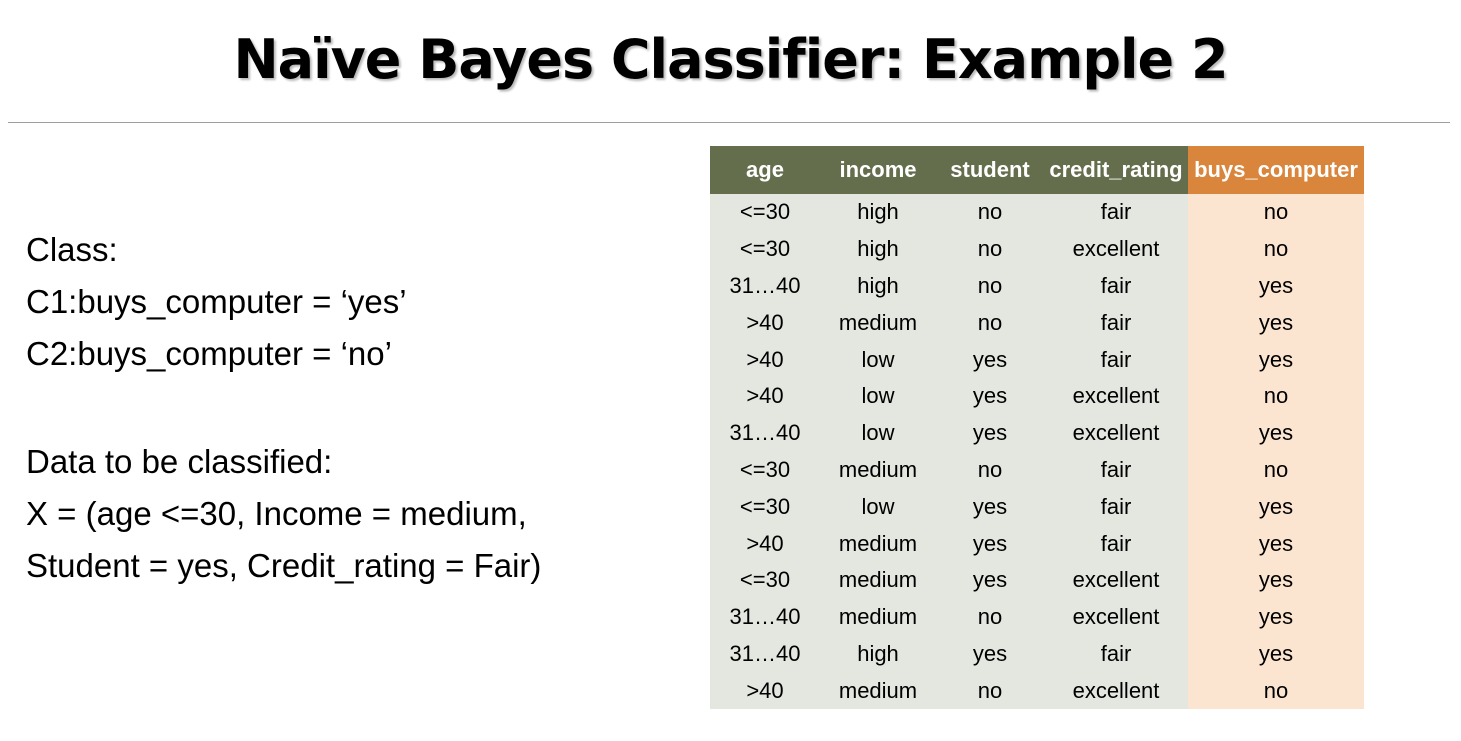 The width and height of the screenshot is (1461, 741). Describe the element at coordinates (729, 122) in the screenshot. I see `title-divider` at that location.